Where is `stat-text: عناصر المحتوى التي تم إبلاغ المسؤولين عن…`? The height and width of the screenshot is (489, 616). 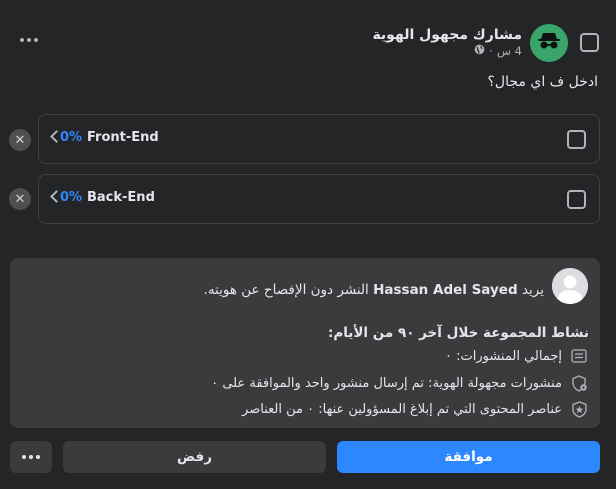 stat-text: عناصر المحتوى التي تم إبلاغ المسؤولين عن… is located at coordinates (402, 409).